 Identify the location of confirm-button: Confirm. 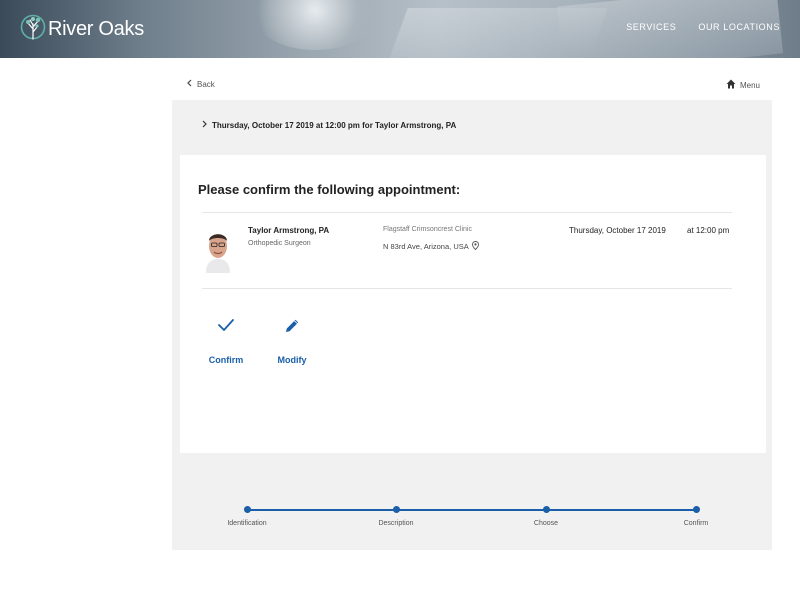
(226, 341).